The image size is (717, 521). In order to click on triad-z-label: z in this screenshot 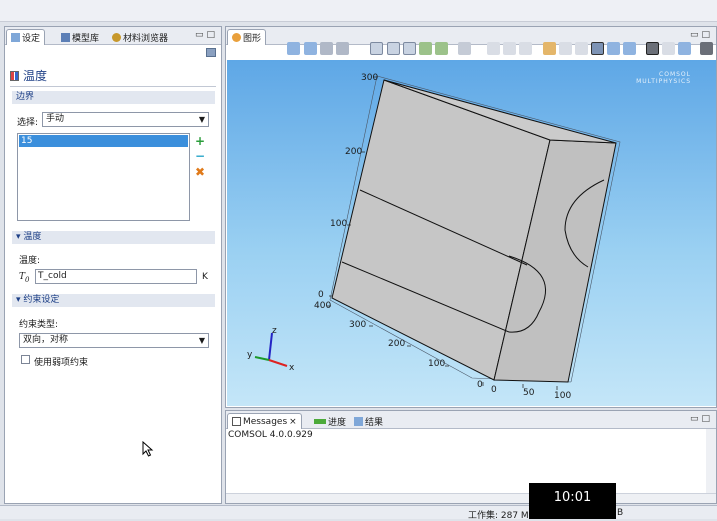, I will do `click(274, 331)`.